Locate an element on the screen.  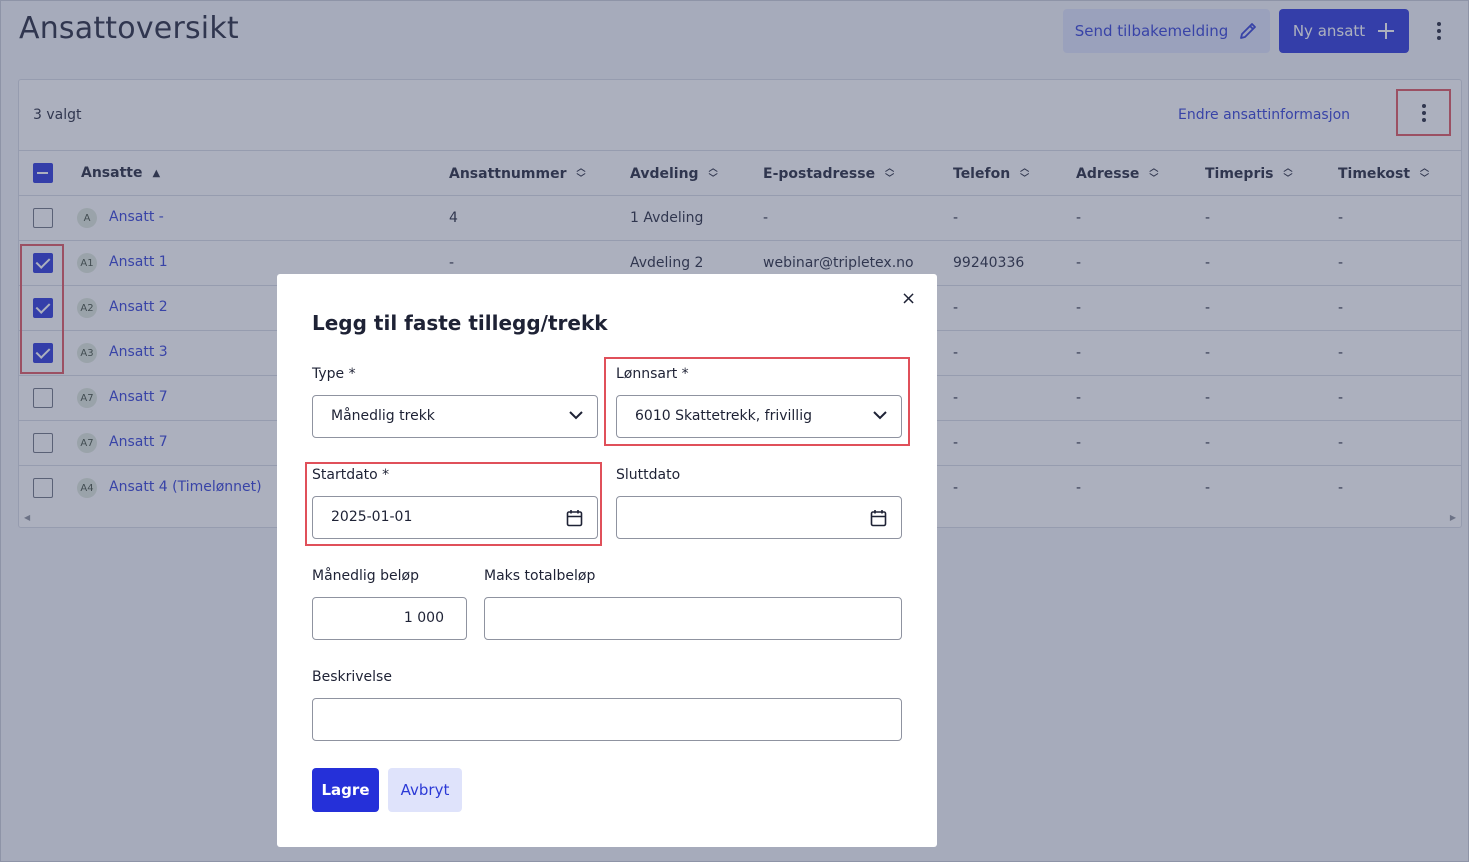
close-icon: × is located at coordinates (908, 298).